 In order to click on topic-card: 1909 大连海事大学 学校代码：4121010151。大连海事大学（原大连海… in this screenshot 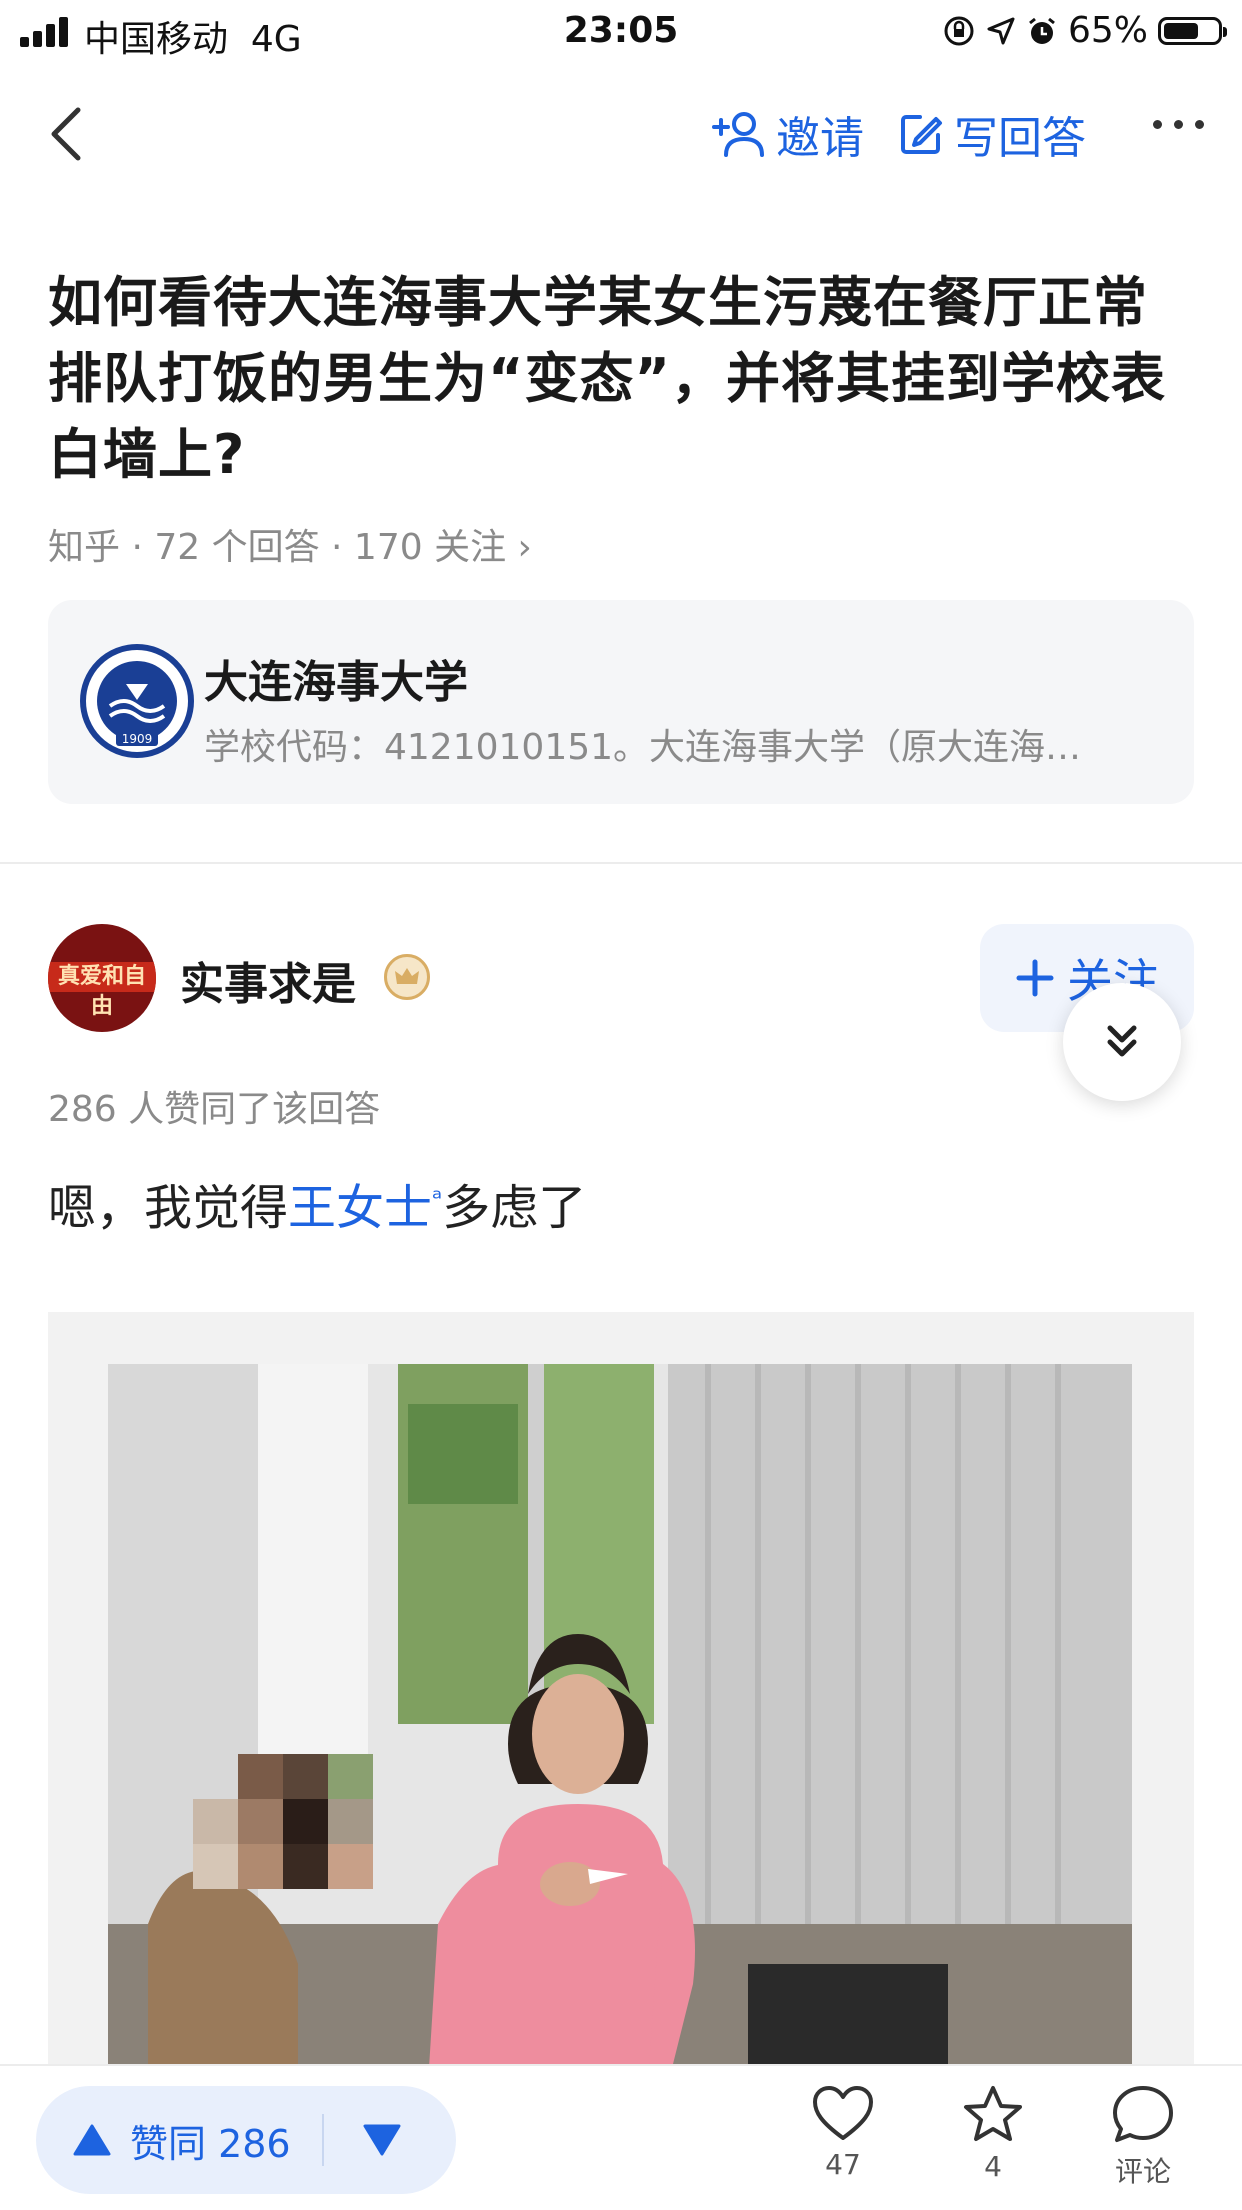, I will do `click(621, 702)`.